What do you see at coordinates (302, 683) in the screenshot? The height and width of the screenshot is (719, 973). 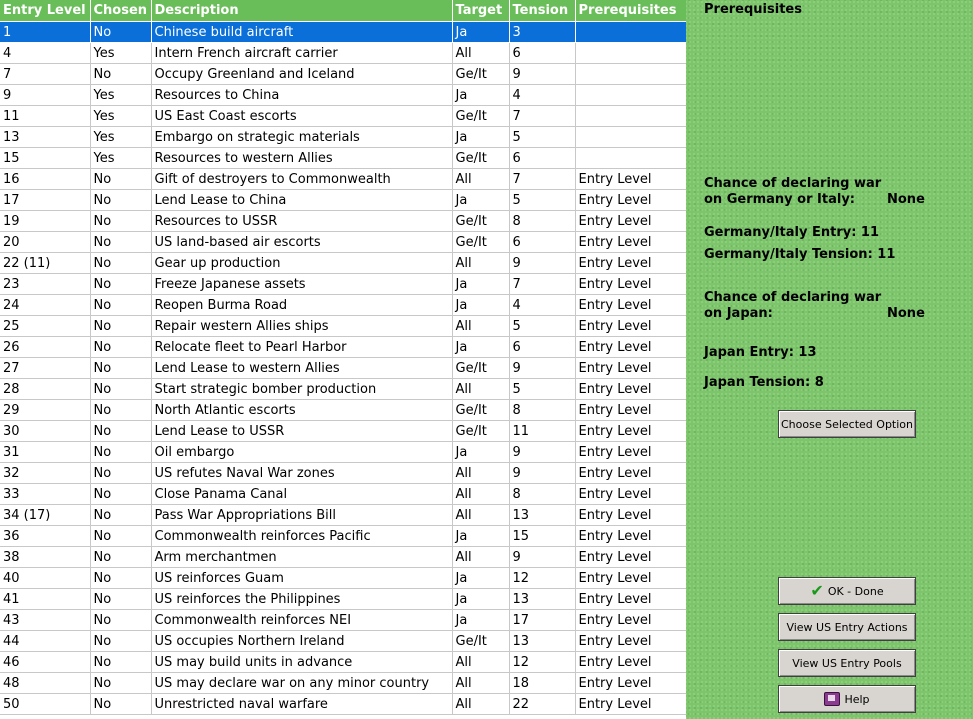 I see `cell-description: US may declare war on any minor country` at bounding box center [302, 683].